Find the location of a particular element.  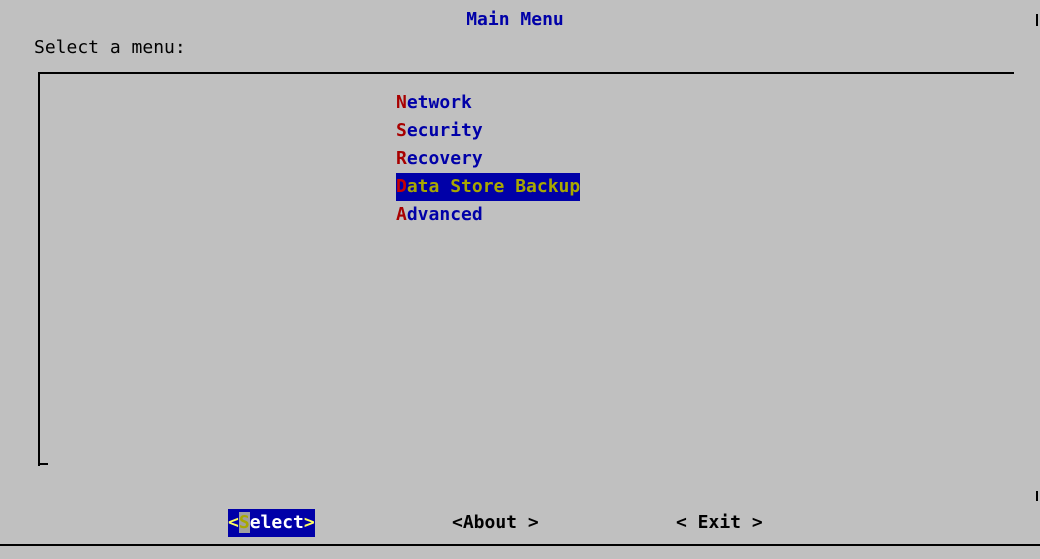

menu-item-advanced: Advanced is located at coordinates (488, 215).